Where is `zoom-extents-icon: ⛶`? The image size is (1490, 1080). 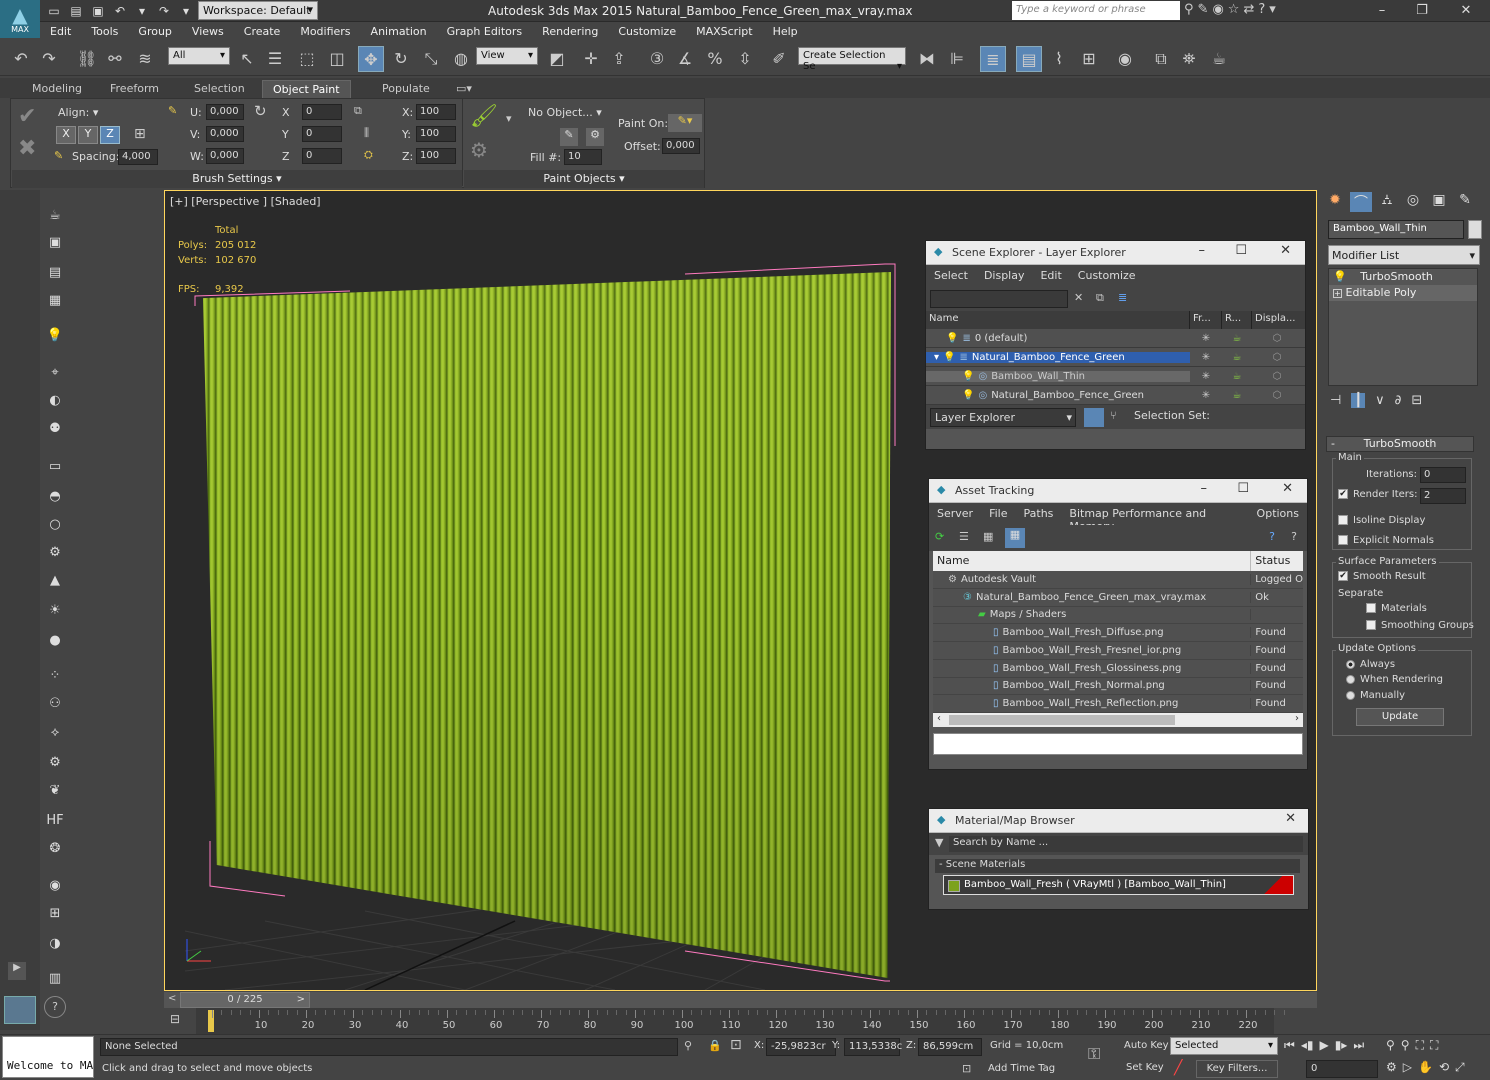
zoom-extents-icon: ⛶ is located at coordinates (1420, 1045).